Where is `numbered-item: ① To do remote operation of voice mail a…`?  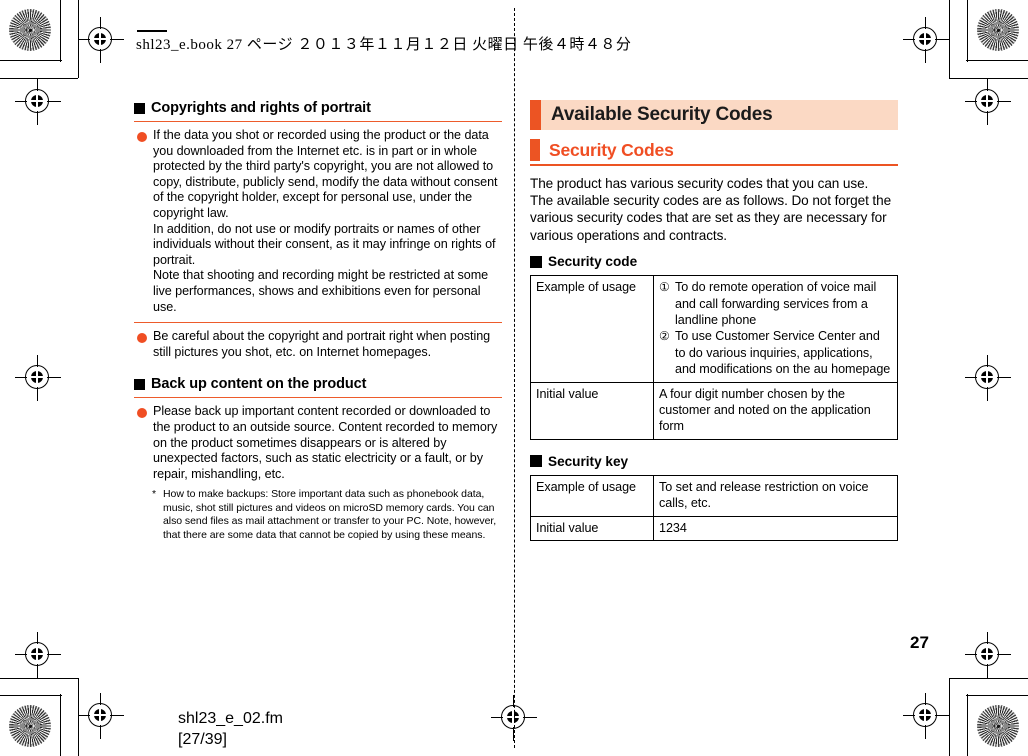
numbered-item: ① To do remote operation of voice mail a… is located at coordinates (775, 303).